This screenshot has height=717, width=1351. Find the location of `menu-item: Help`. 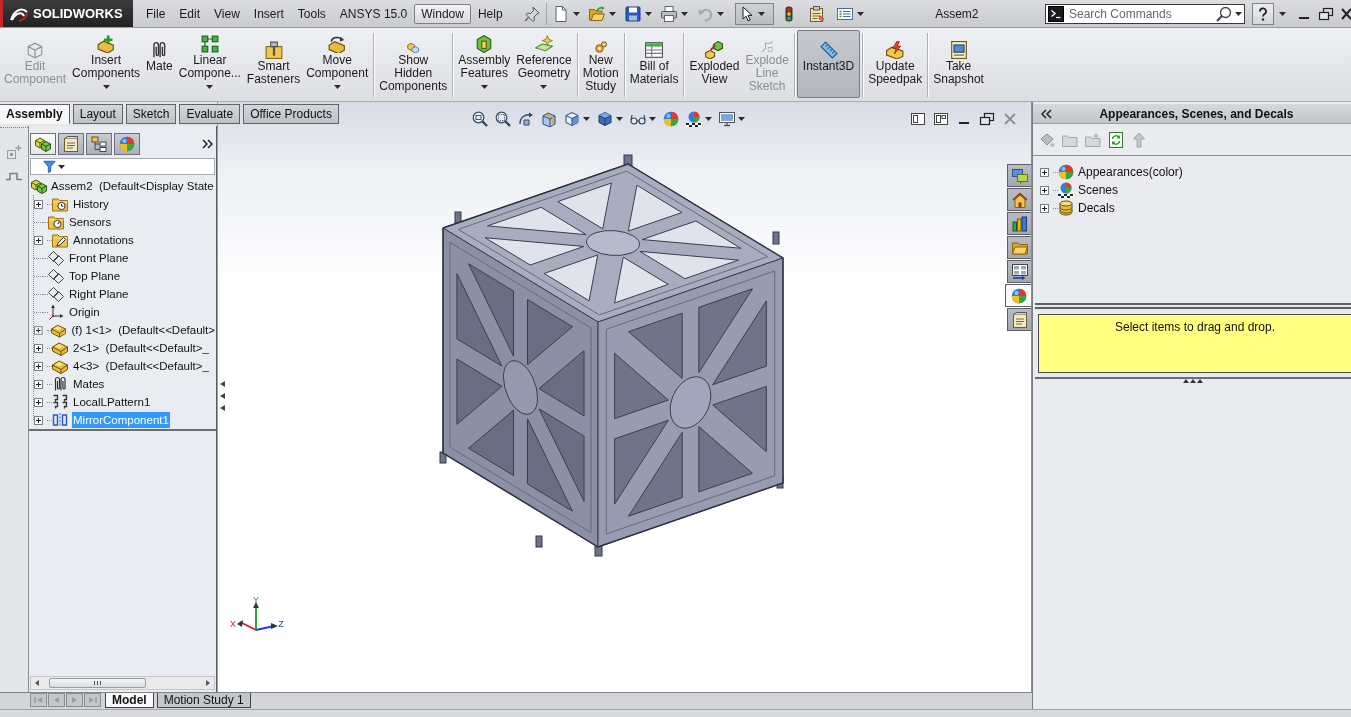

menu-item: Help is located at coordinates (490, 13).